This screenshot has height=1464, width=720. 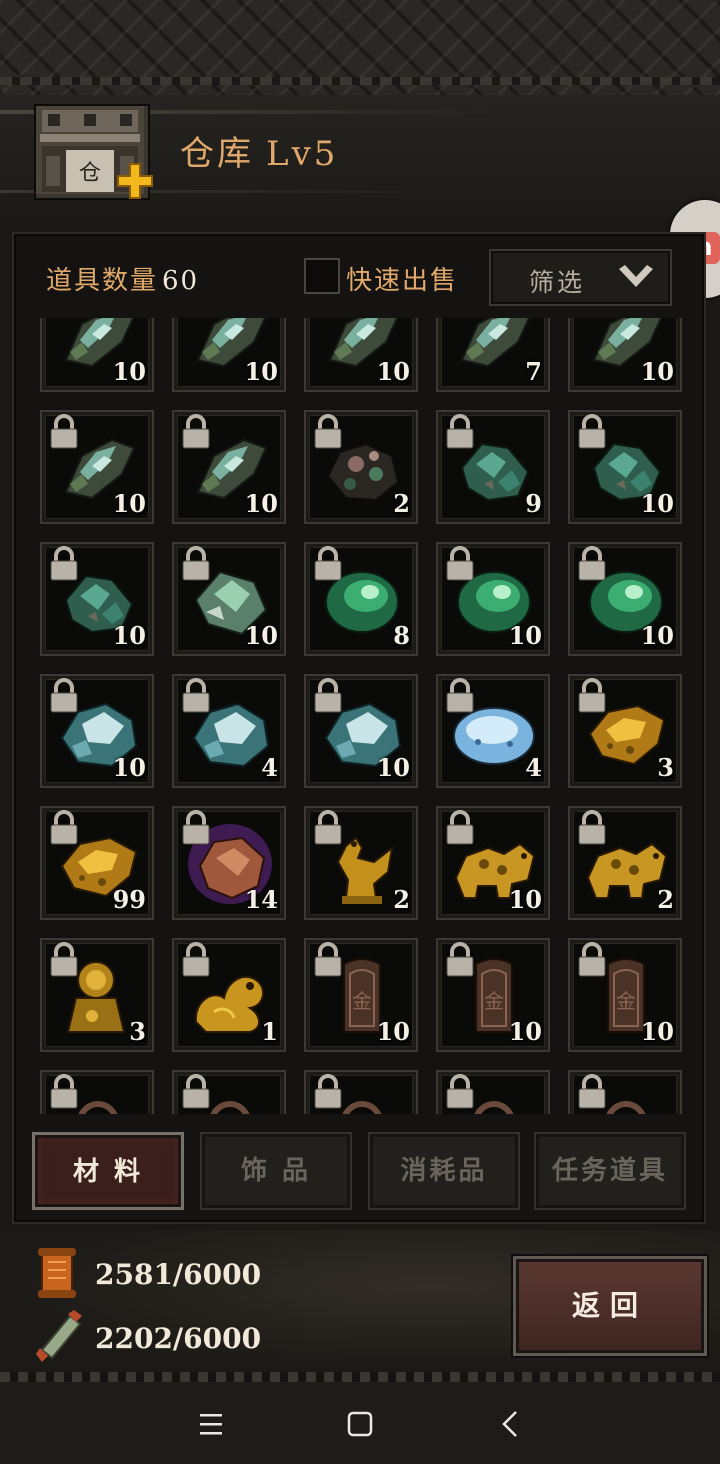 What do you see at coordinates (229, 863) in the screenshot?
I see `item-slot: 14` at bounding box center [229, 863].